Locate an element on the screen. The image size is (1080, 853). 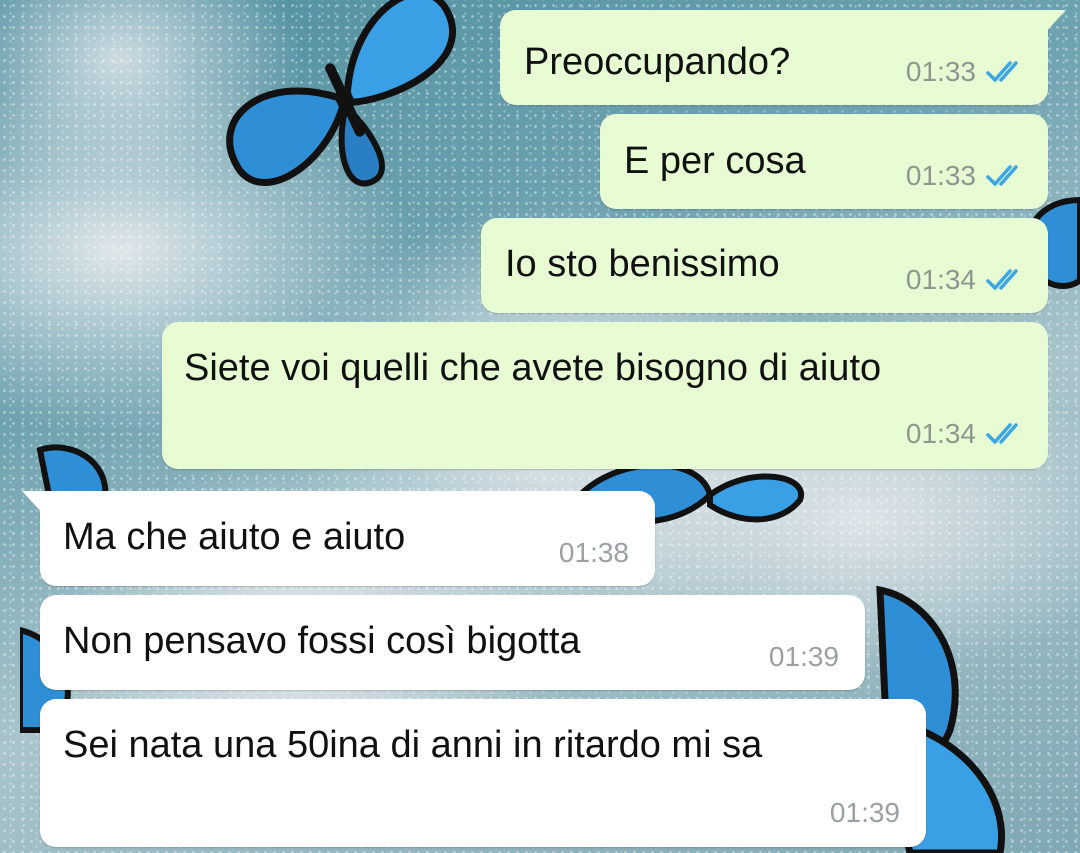
message-text: Ma che aiuto e aiuto is located at coordinates (234, 537).